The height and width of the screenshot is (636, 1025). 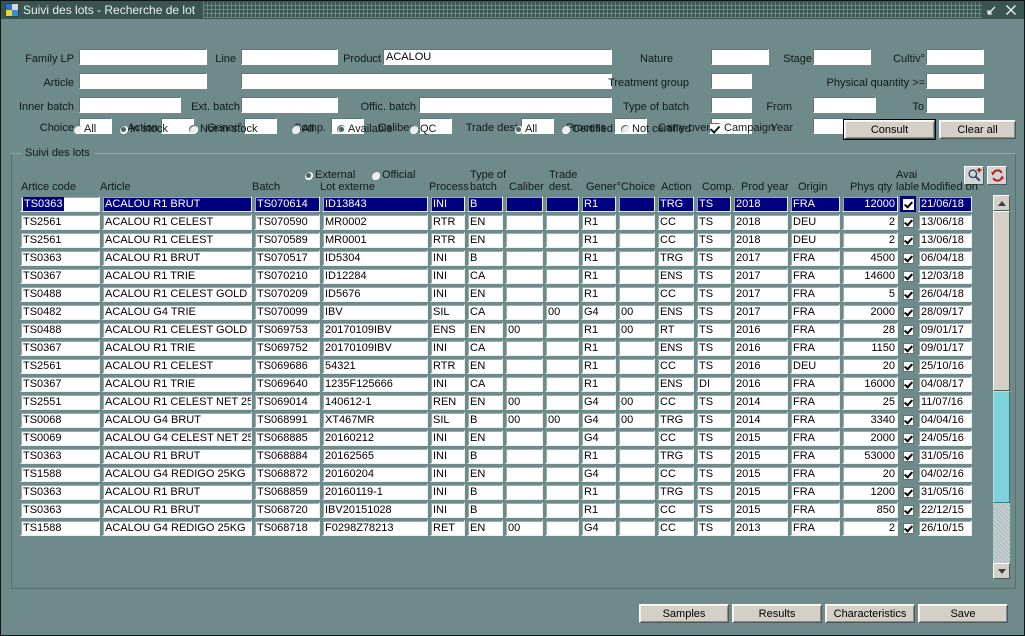 What do you see at coordinates (1011, 10) in the screenshot?
I see `close-window-icon` at bounding box center [1011, 10].